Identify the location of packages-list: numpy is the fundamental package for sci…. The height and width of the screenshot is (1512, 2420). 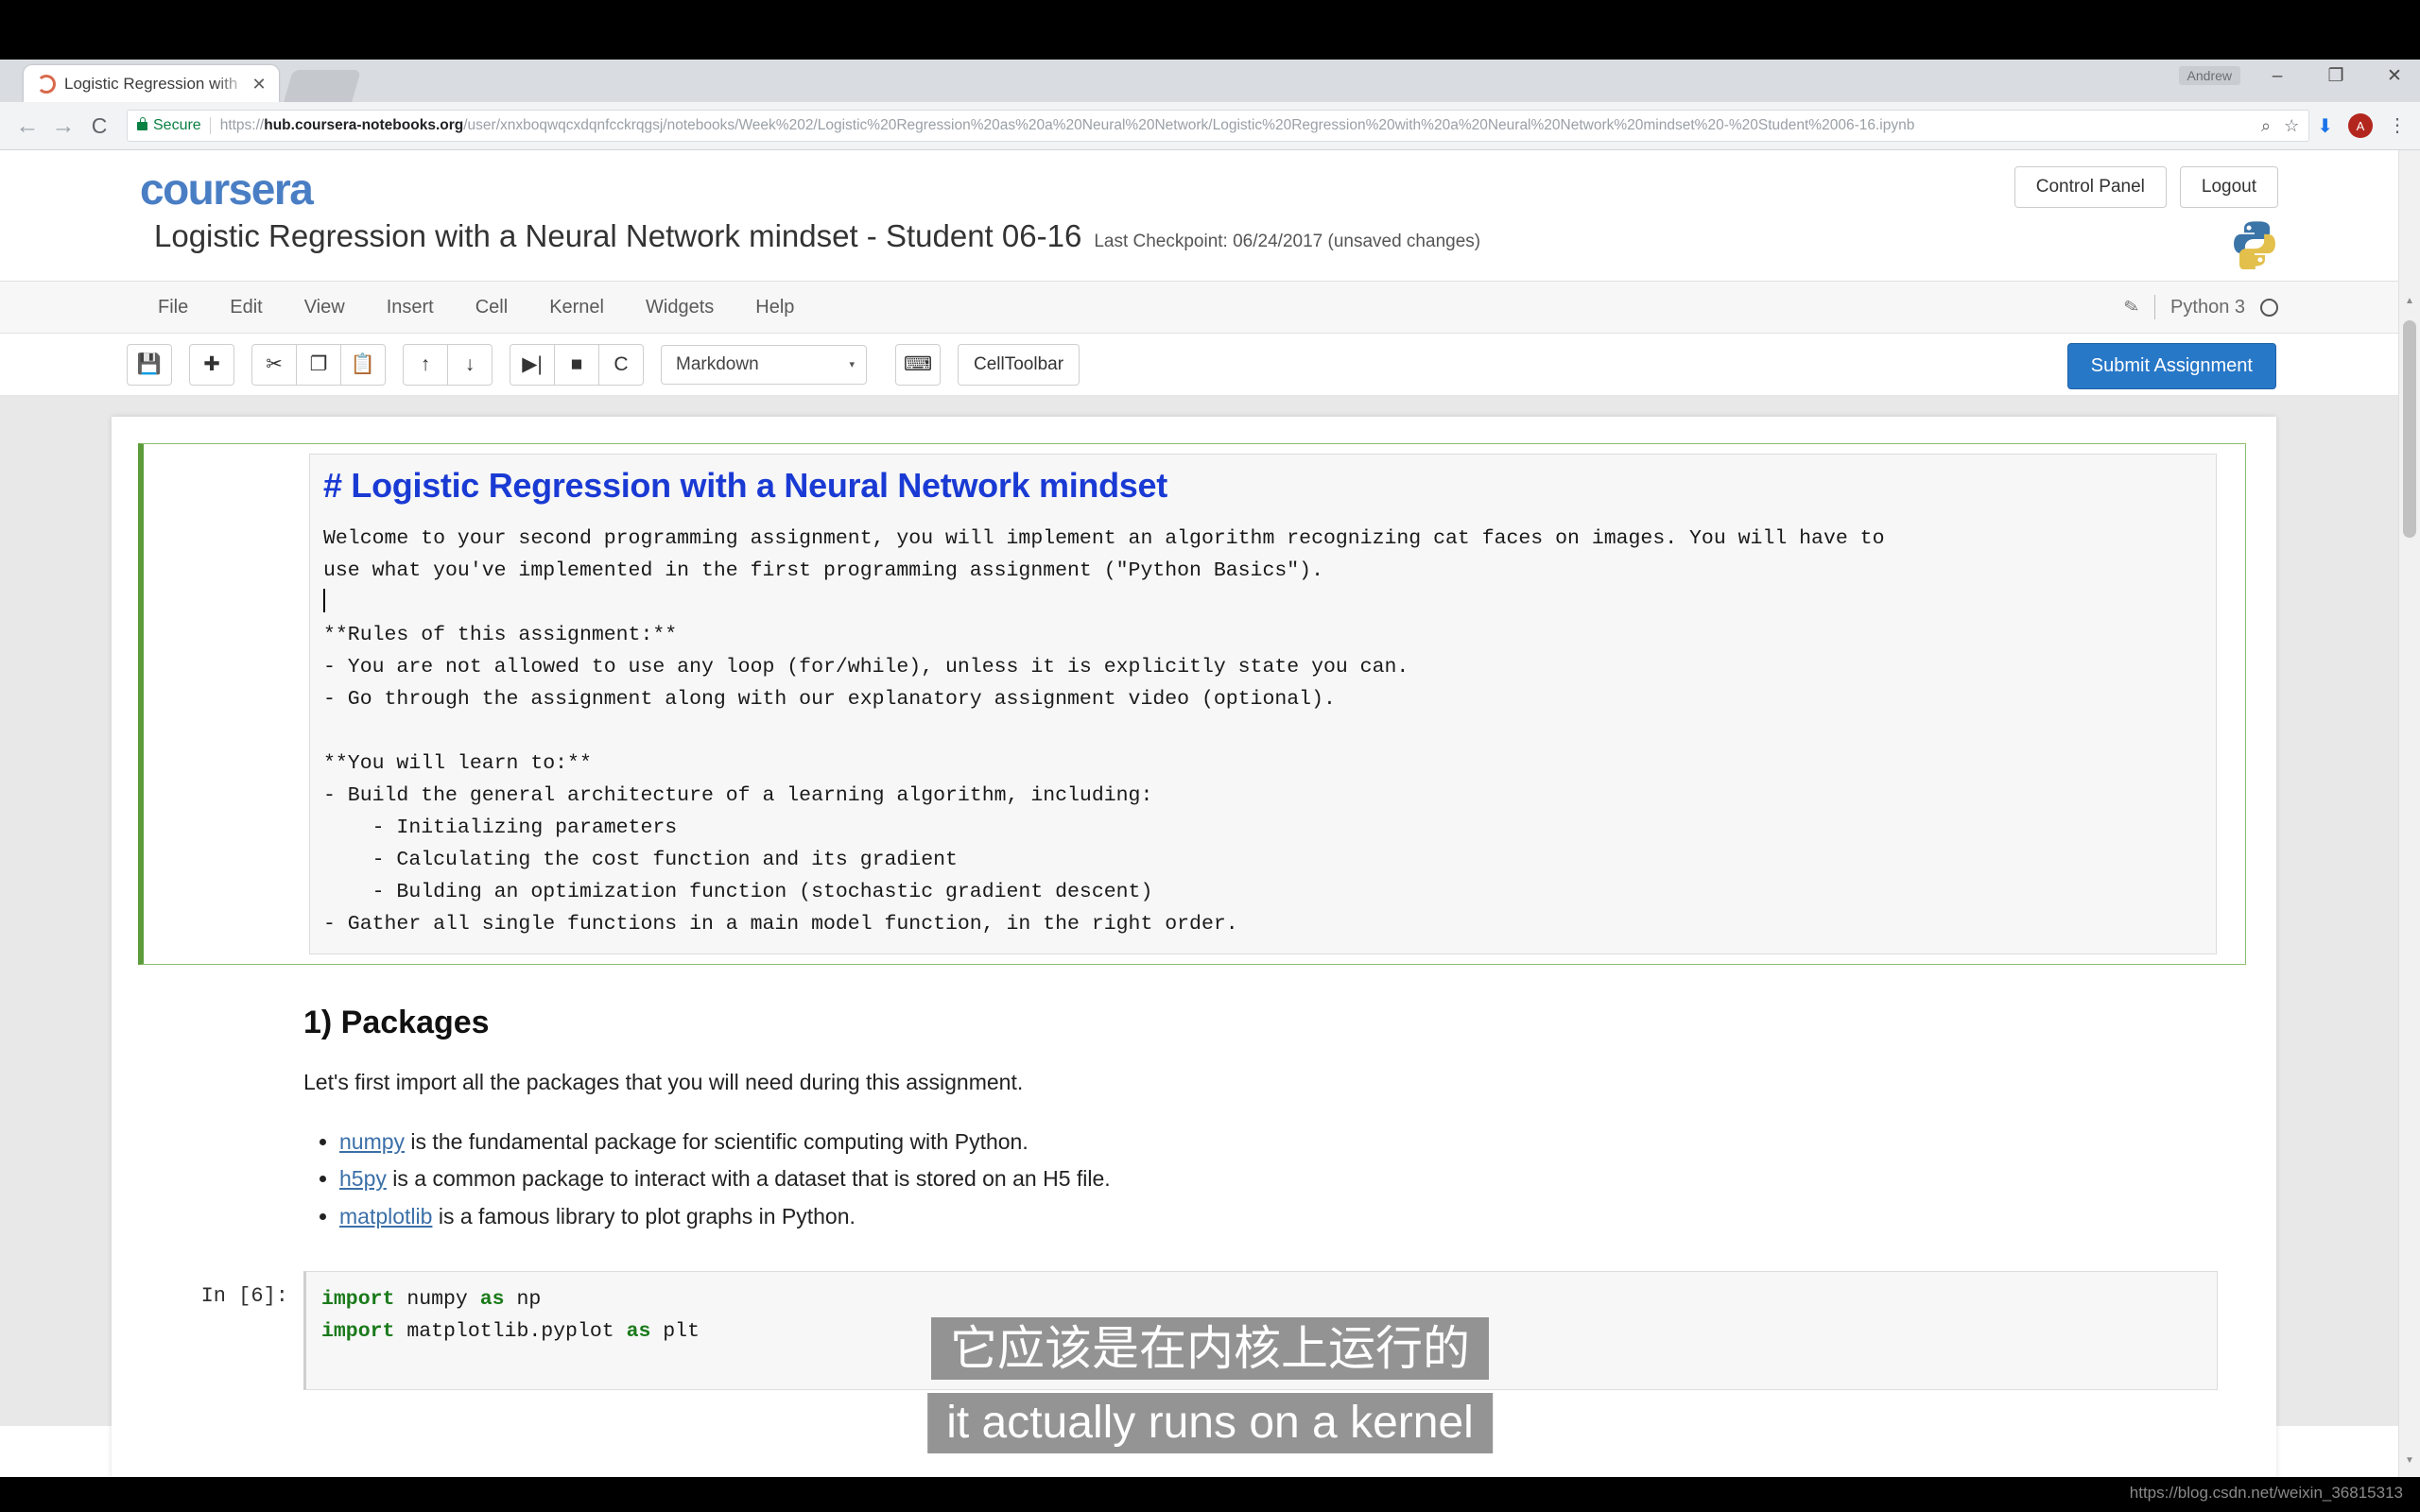
(1255, 1180).